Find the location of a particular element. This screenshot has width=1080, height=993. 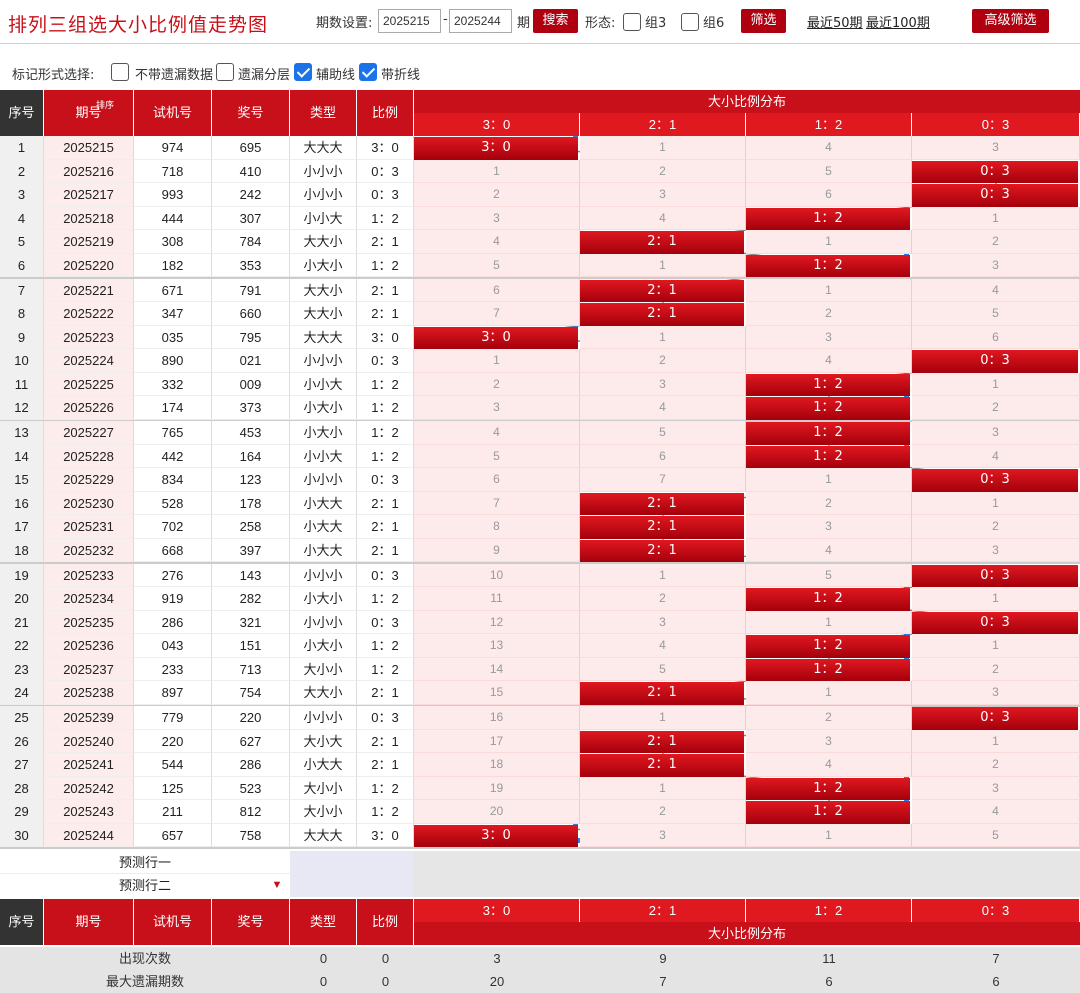

table-row-draw: 286 is located at coordinates (251, 765).